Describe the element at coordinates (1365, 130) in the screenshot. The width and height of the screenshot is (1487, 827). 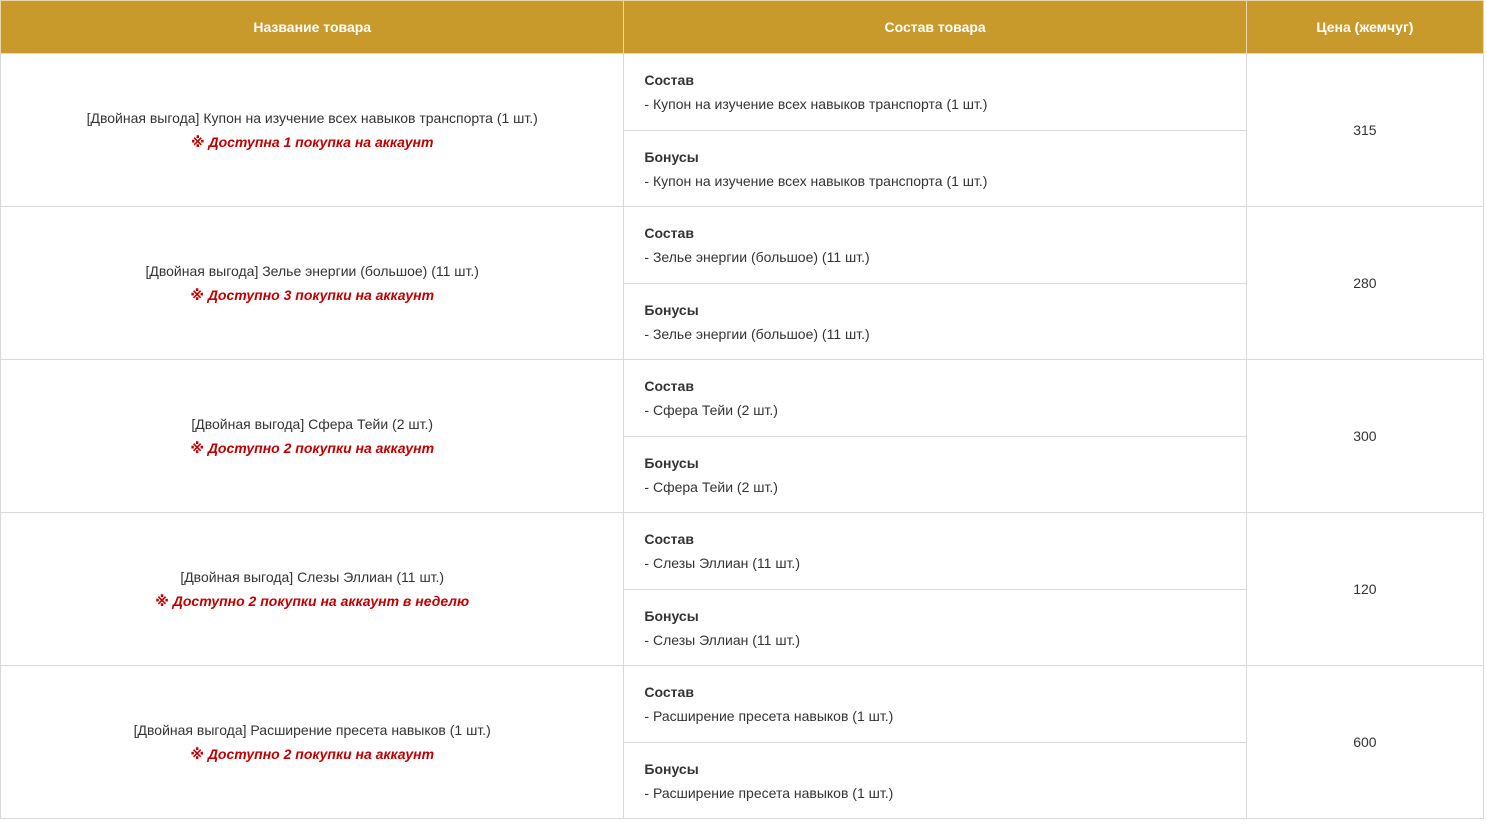
I see `price-cell: 315` at that location.